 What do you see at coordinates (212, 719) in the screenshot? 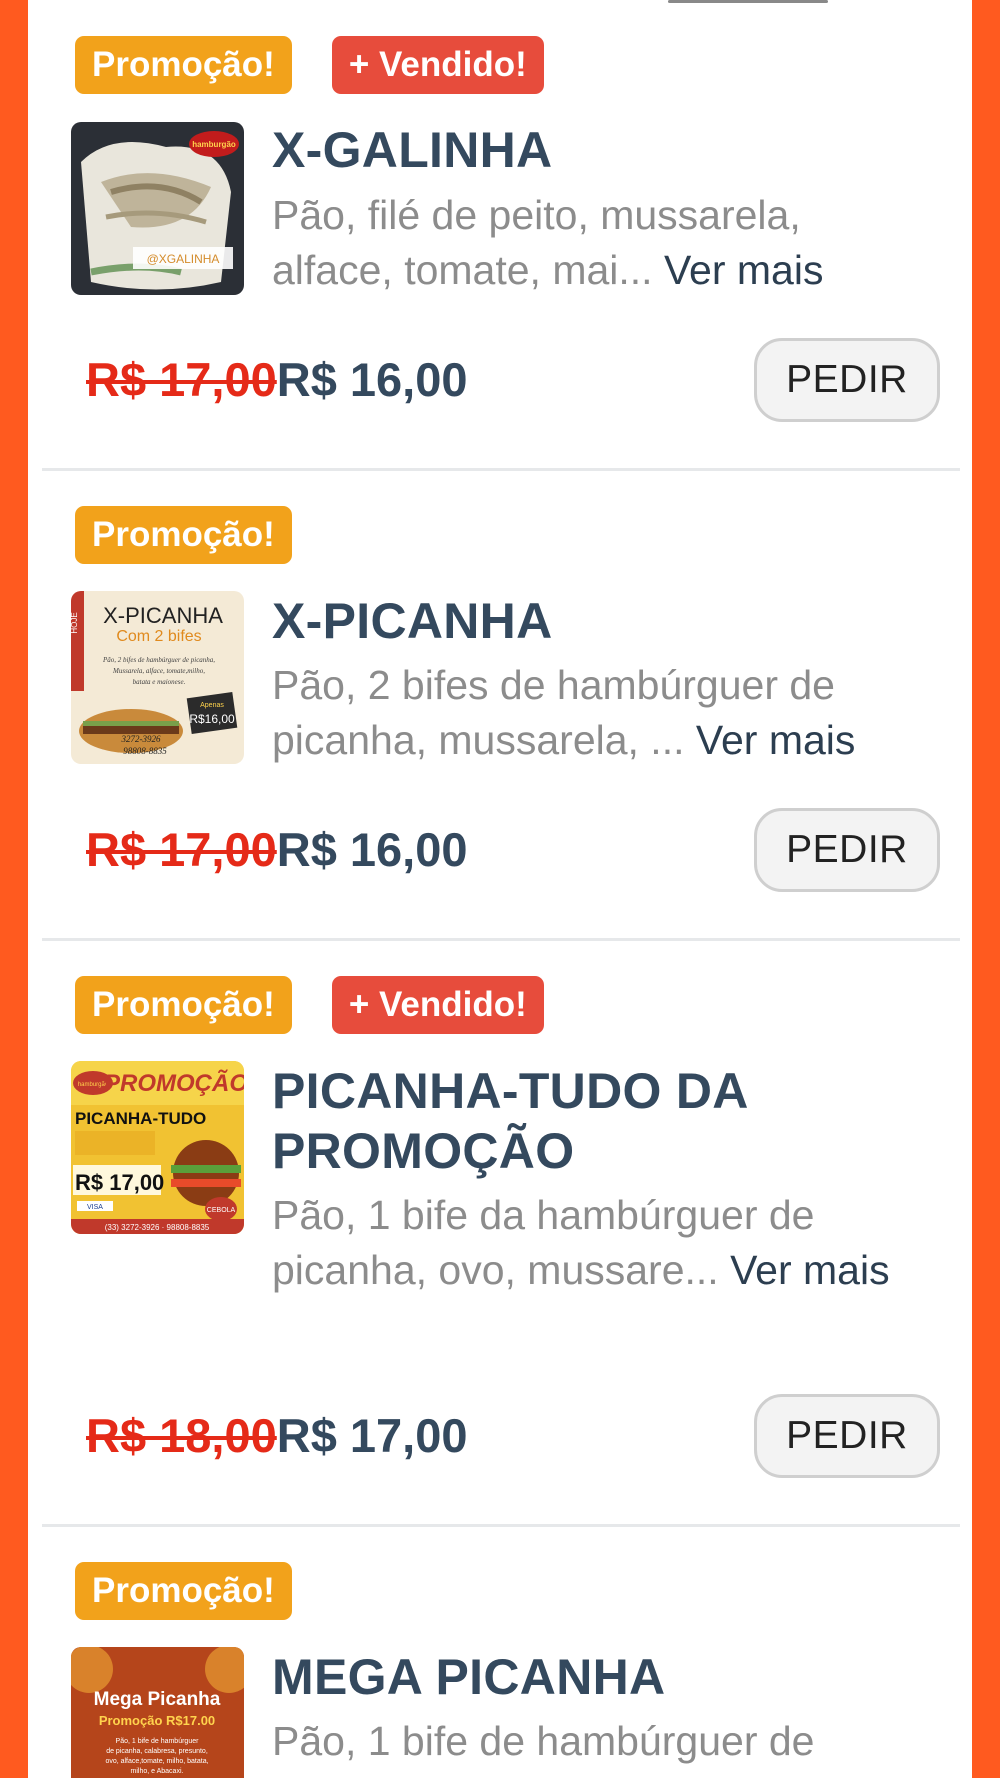
I see `image-price-text: R$16,00` at bounding box center [212, 719].